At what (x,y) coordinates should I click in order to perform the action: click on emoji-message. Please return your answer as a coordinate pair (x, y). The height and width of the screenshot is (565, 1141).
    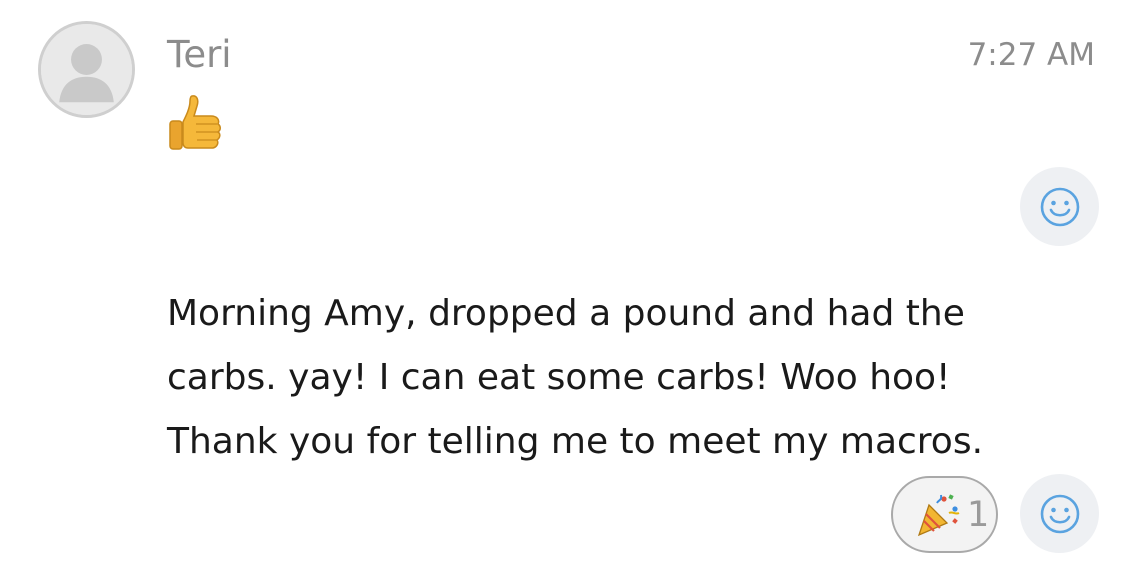
    Looking at the image, I should click on (196, 123).